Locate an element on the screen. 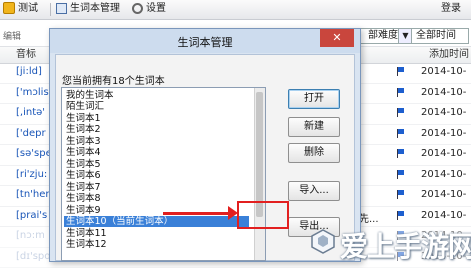  list-item: 我的生词本 is located at coordinates (156, 95).